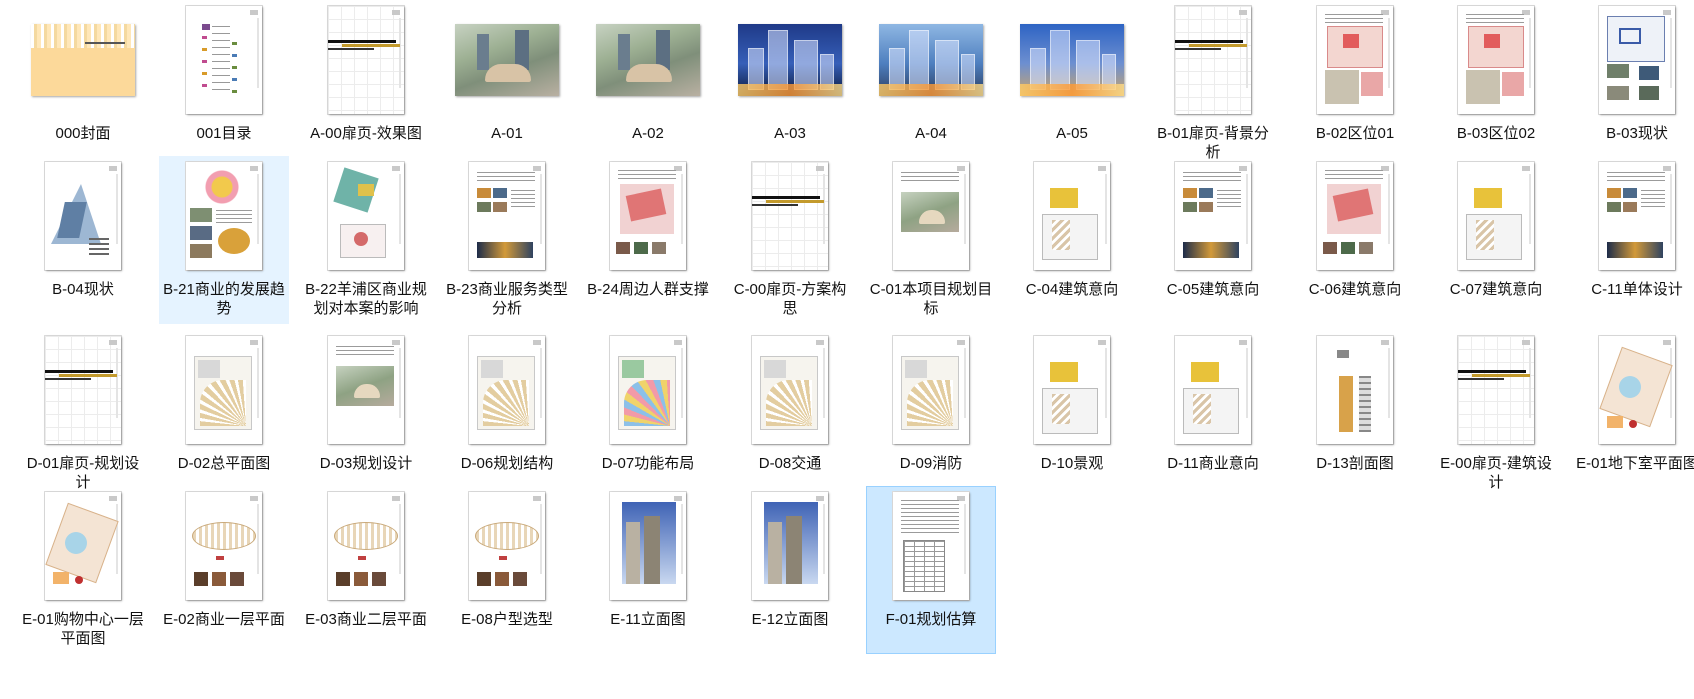  I want to click on file-name: B-04现状, so click(83, 289).